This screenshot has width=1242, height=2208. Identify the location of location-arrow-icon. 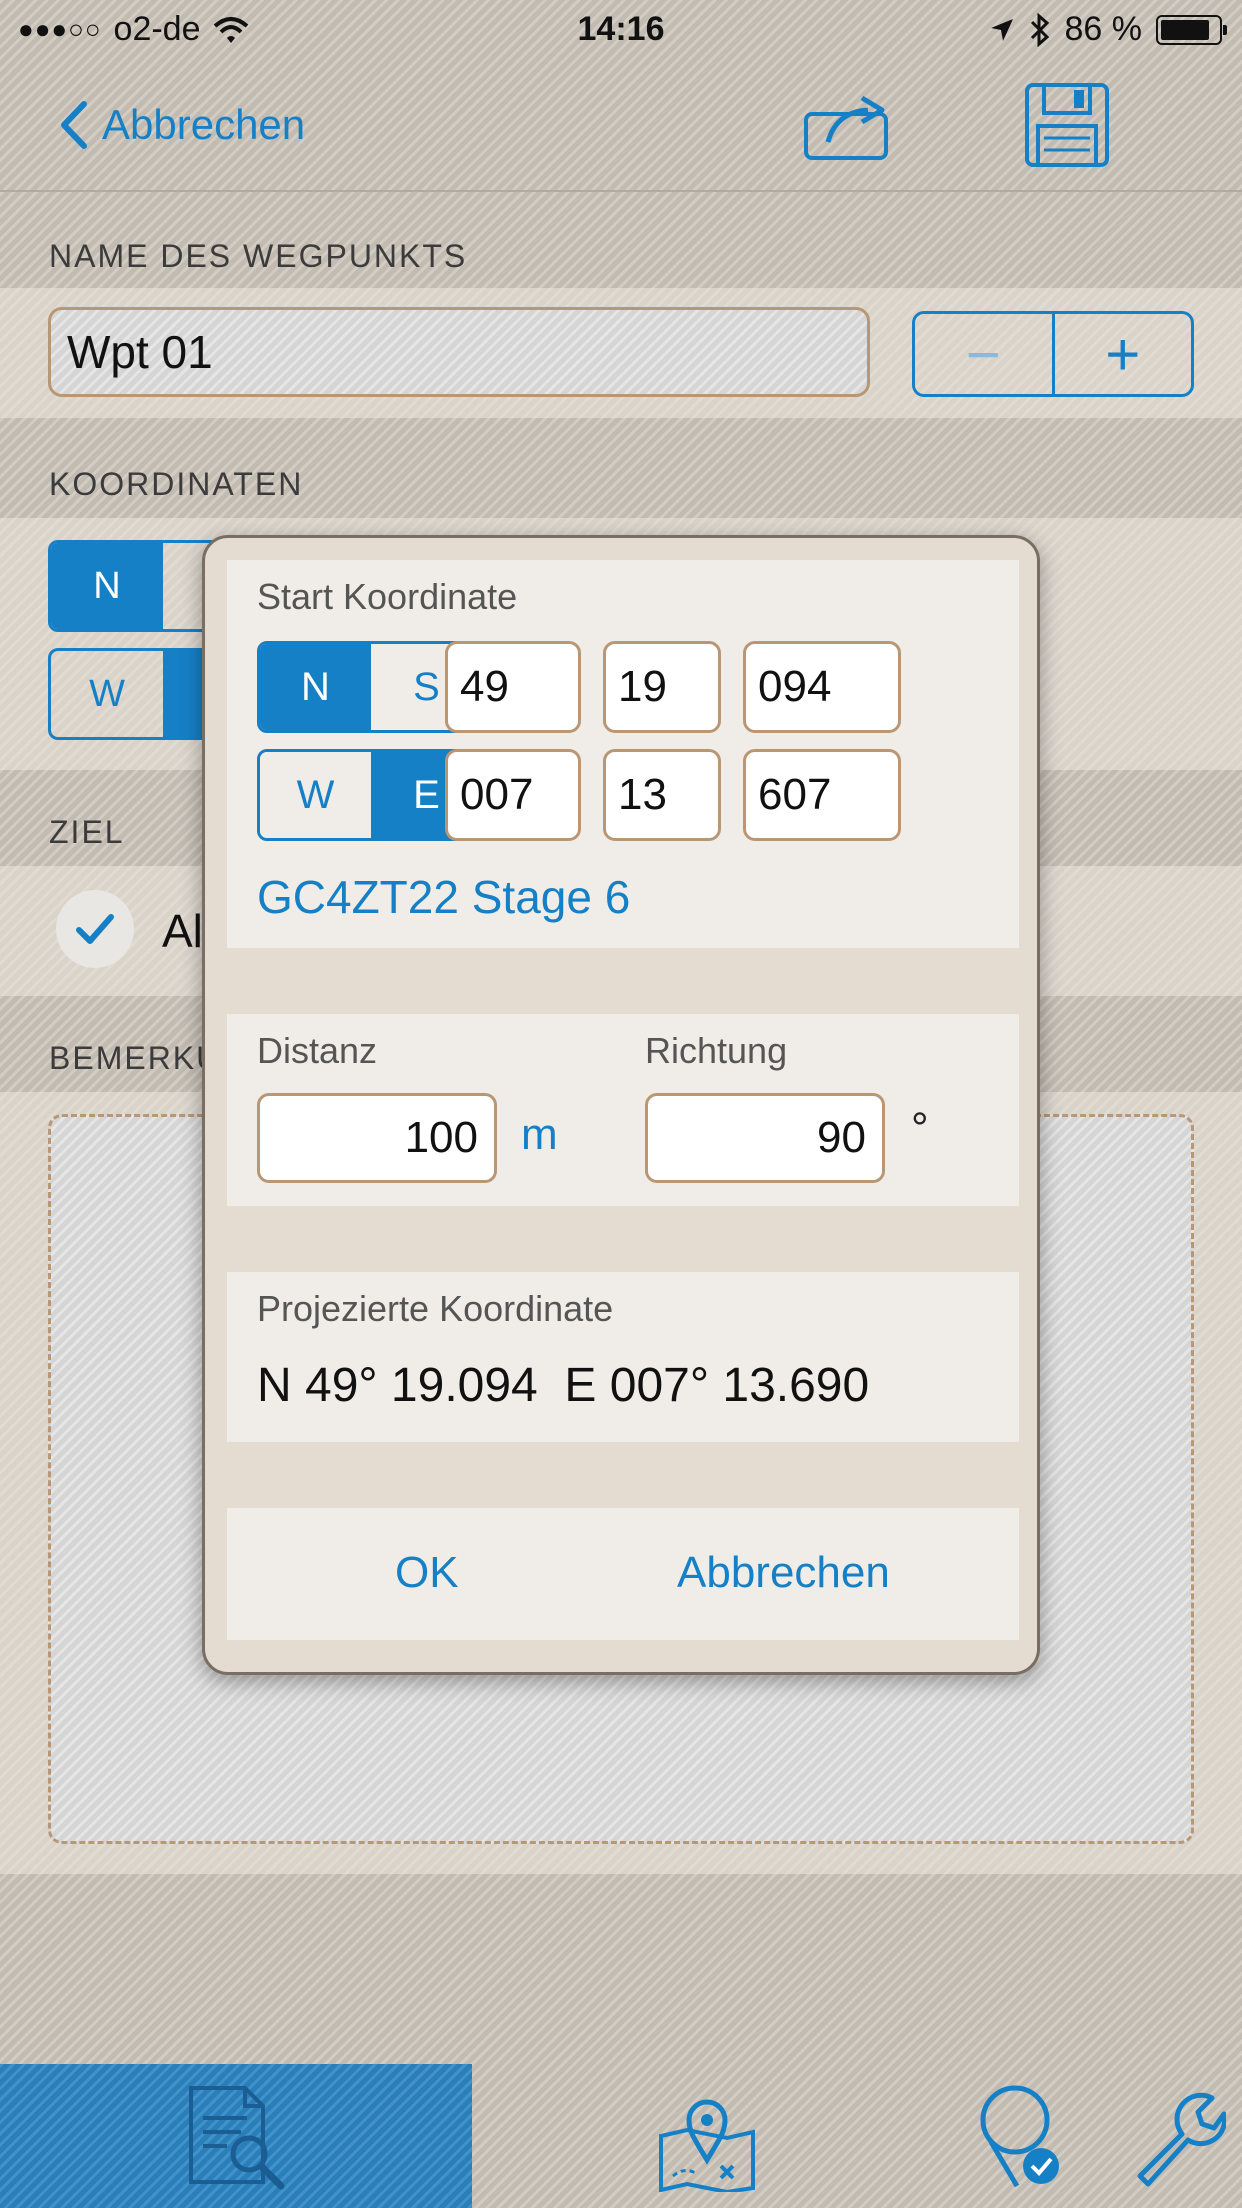
(1001, 29).